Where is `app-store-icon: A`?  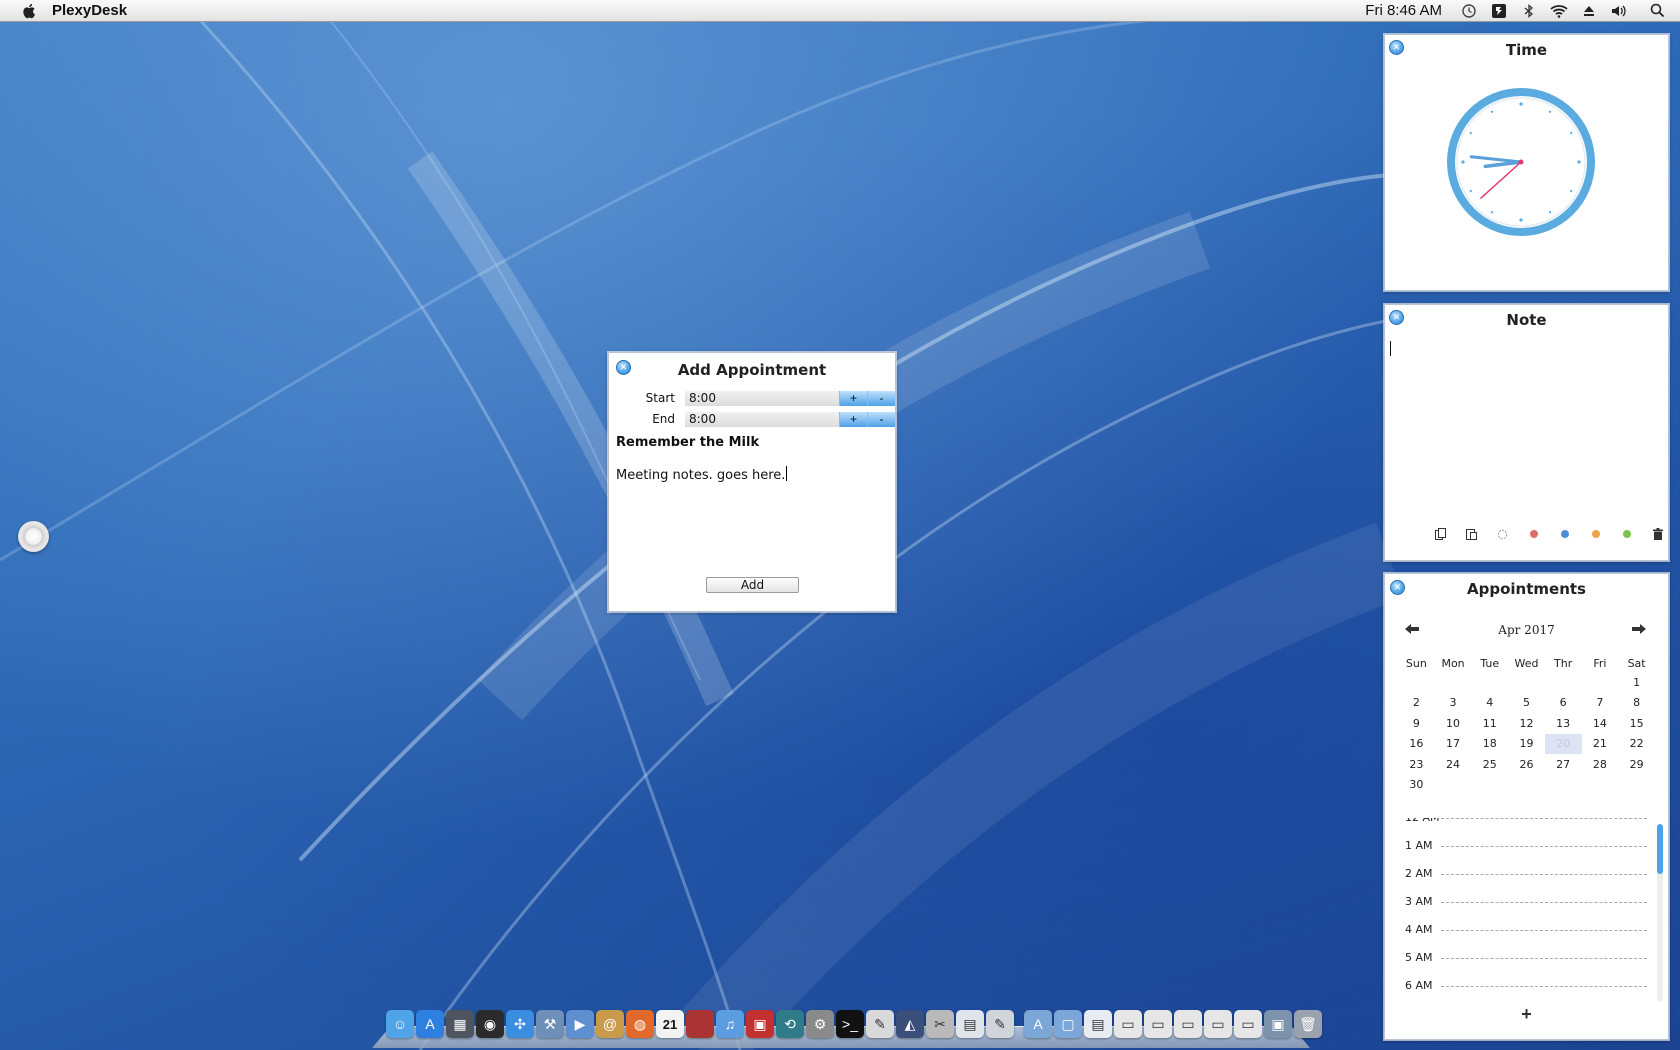
app-store-icon: A is located at coordinates (430, 1024).